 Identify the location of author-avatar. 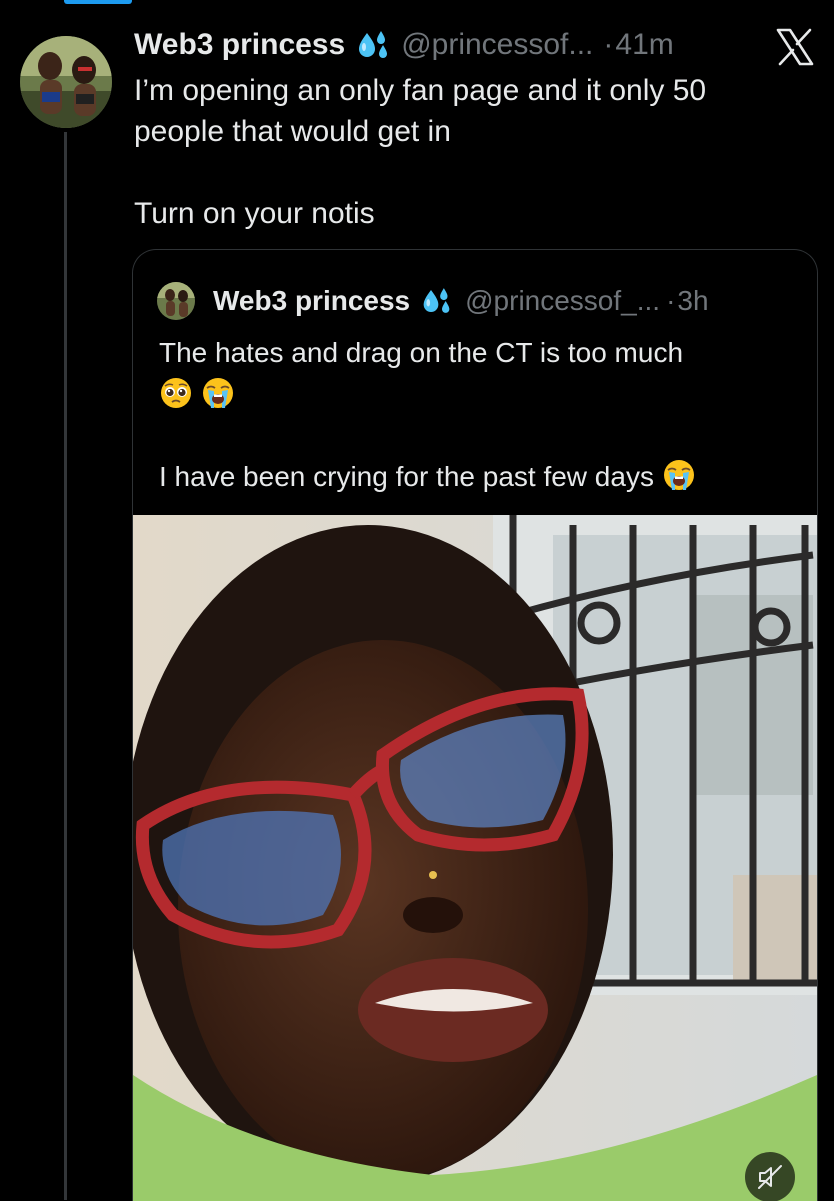
(66, 82).